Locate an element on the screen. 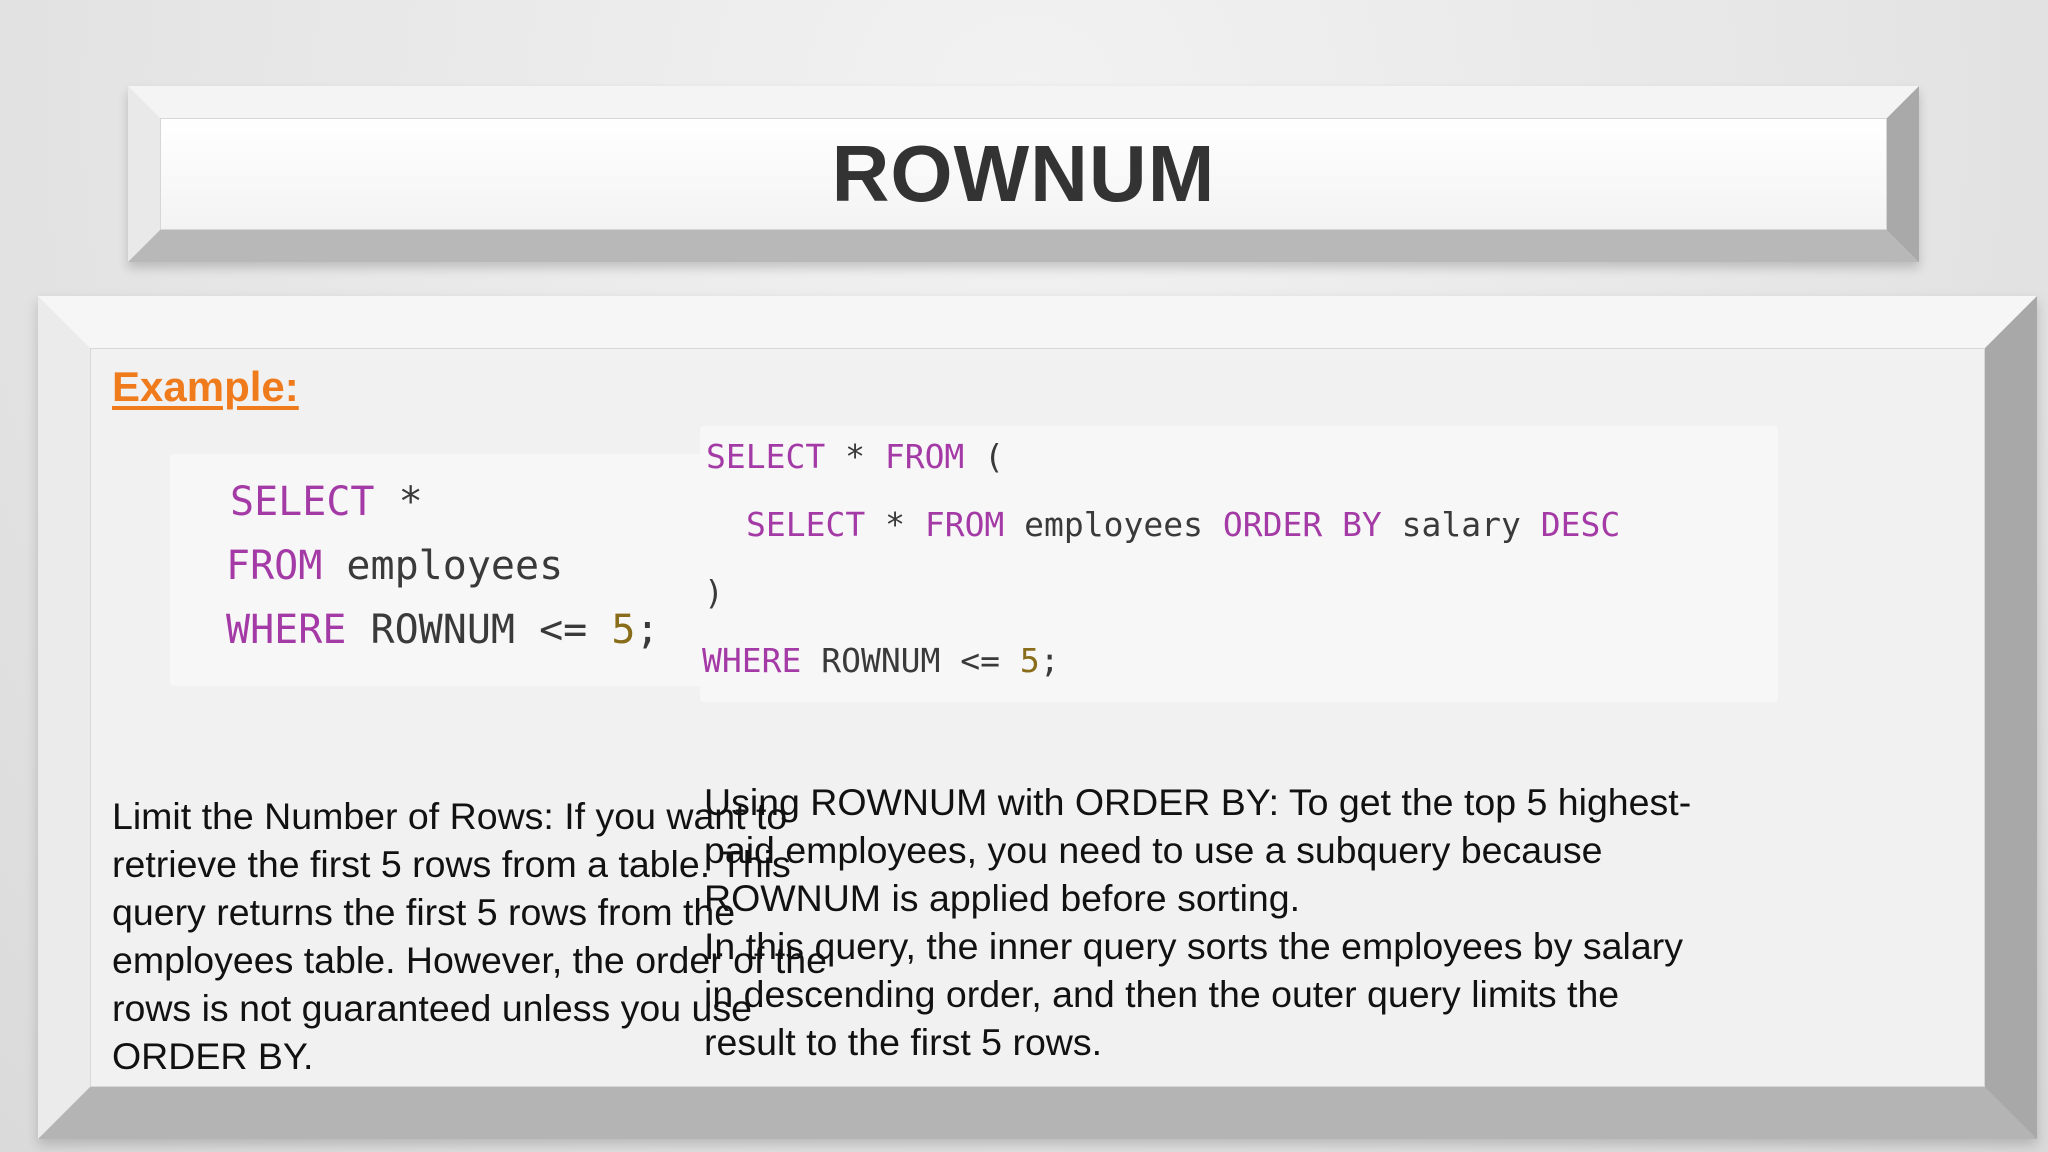  title-panel: ROWNUM is located at coordinates (1023, 174).